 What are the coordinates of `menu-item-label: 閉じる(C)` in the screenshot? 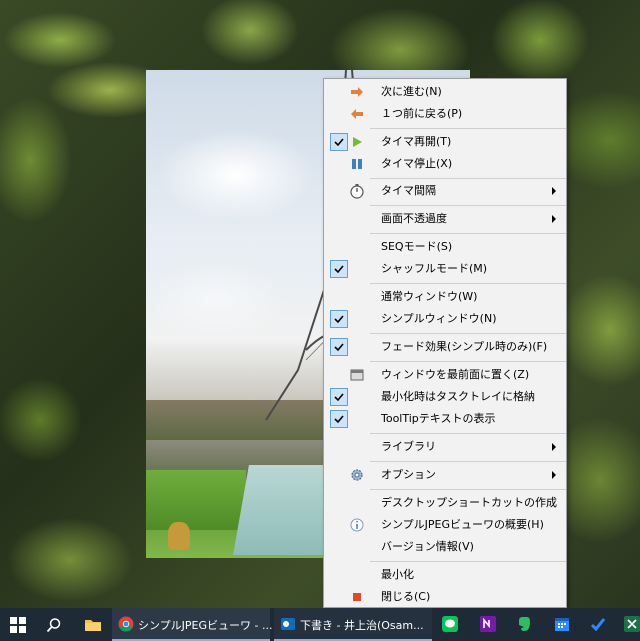 It's located at (406, 596).